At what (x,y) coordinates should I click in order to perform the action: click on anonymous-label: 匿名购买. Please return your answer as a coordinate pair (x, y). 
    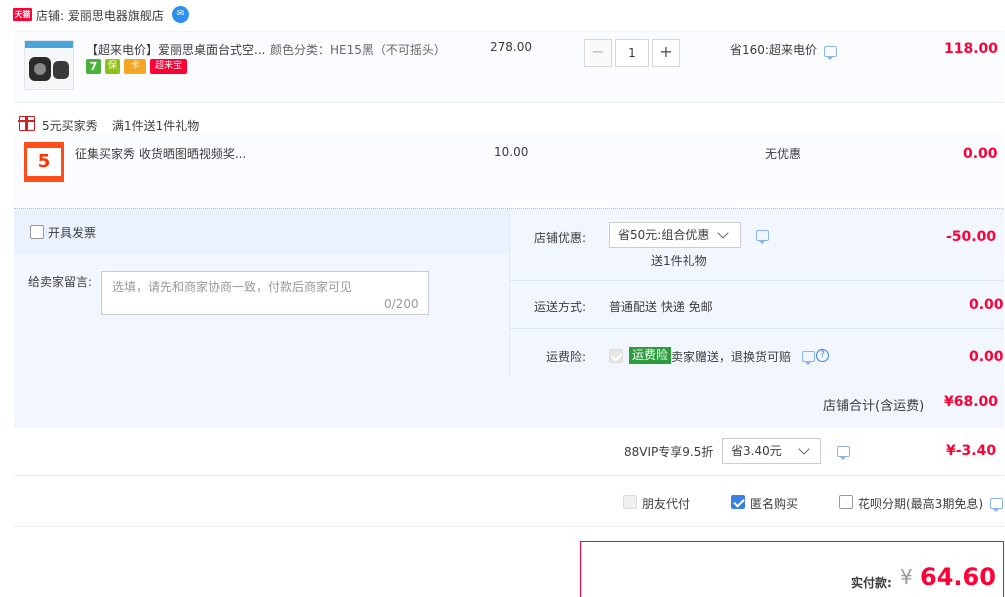
    Looking at the image, I should click on (774, 503).